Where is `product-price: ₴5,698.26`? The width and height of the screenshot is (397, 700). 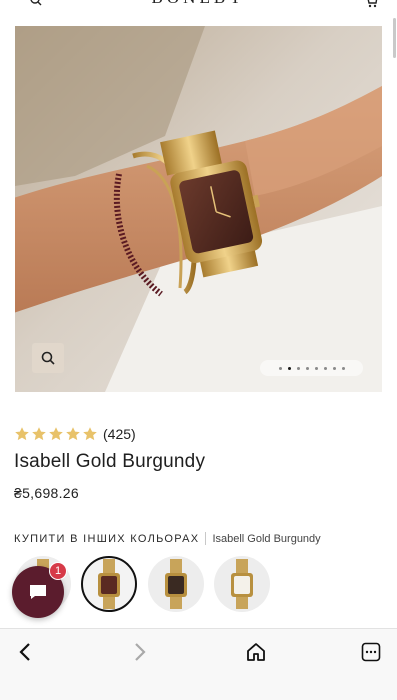 product-price: ₴5,698.26 is located at coordinates (46, 493).